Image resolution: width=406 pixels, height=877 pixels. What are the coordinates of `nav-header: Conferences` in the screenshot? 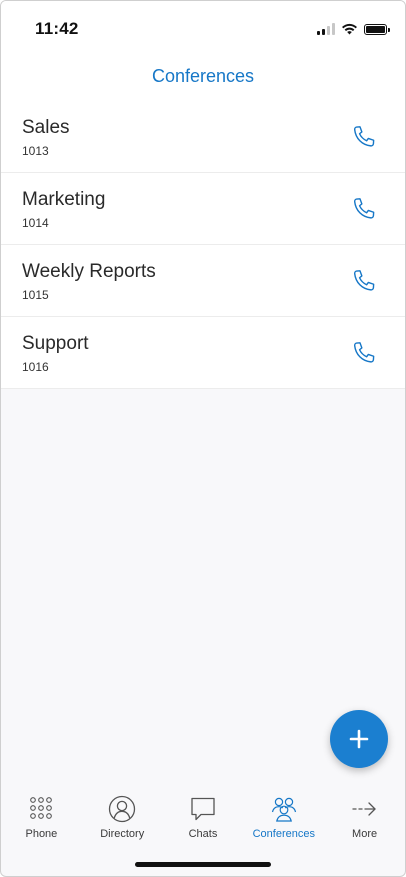 It's located at (203, 79).